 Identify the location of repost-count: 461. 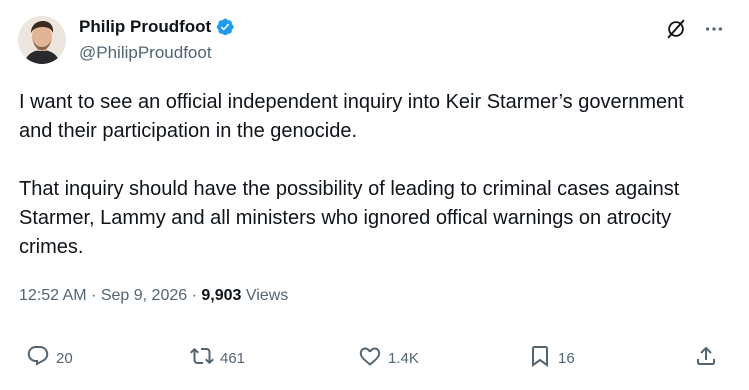
(233, 358).